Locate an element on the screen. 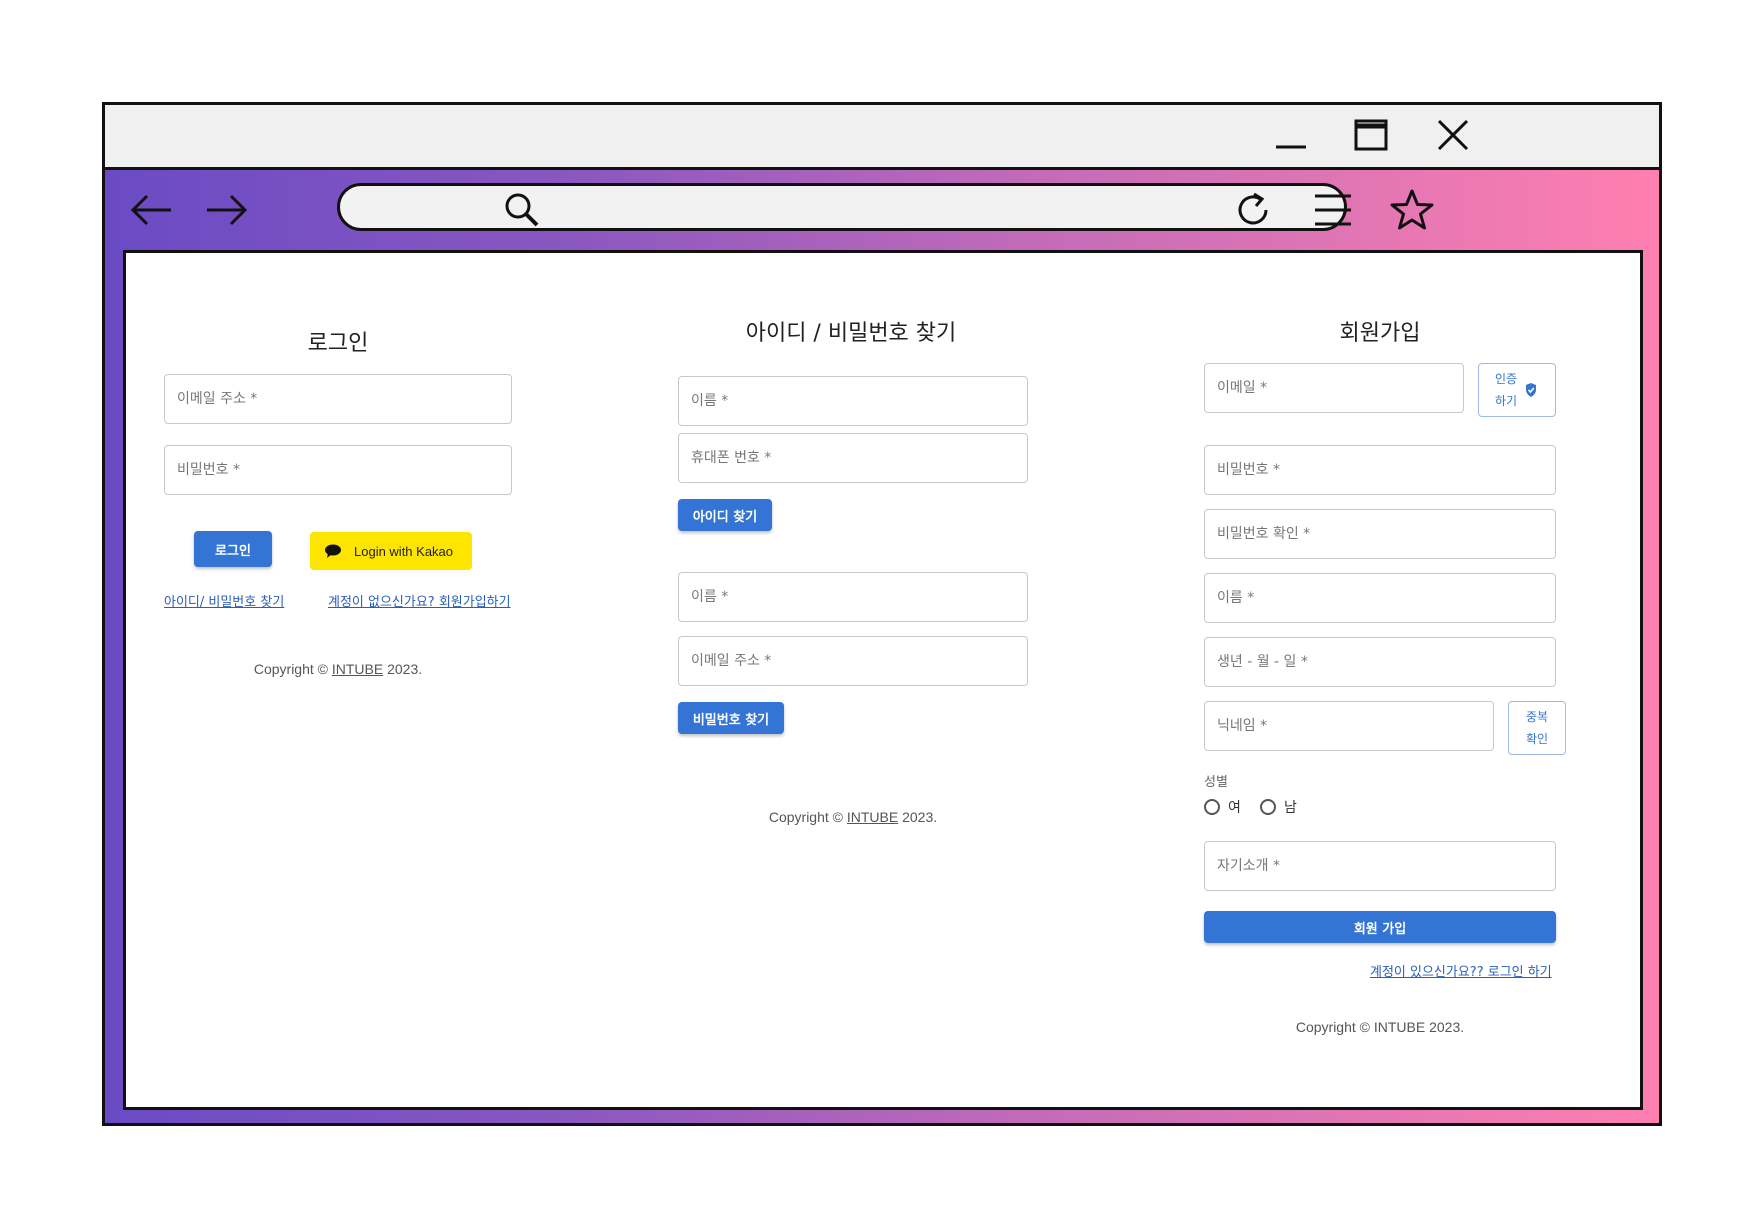 Image resolution: width=1760 pixels, height=1224 pixels. login-password-input is located at coordinates (338, 470).